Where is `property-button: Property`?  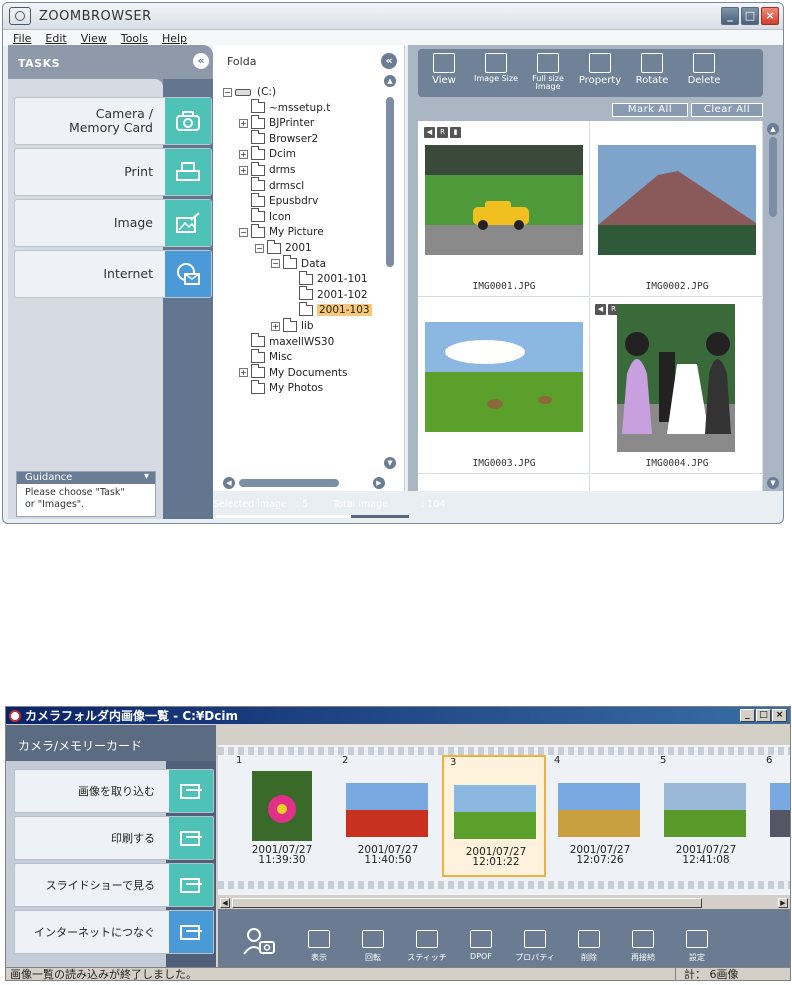 property-button: Property is located at coordinates (600, 73).